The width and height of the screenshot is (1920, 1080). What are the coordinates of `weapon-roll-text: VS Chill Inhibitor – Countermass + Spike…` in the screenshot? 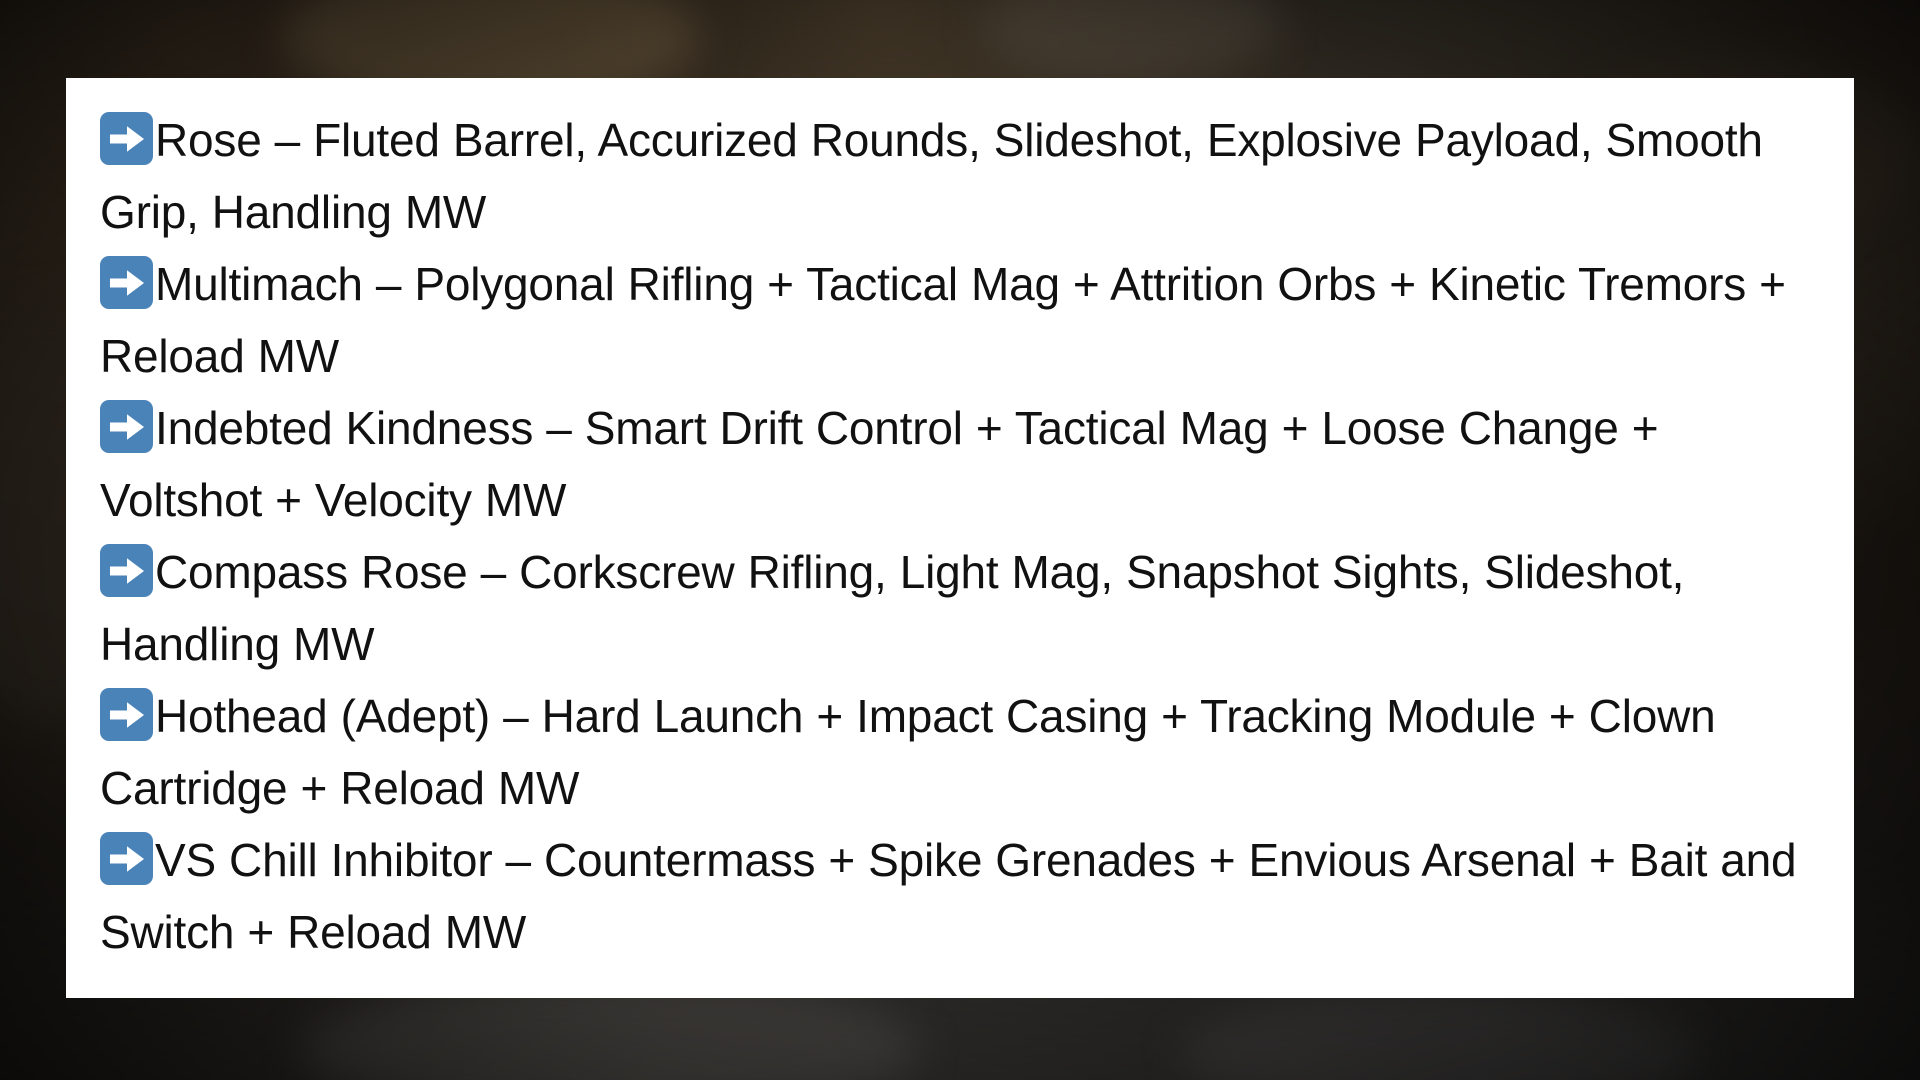 It's located at (948, 896).